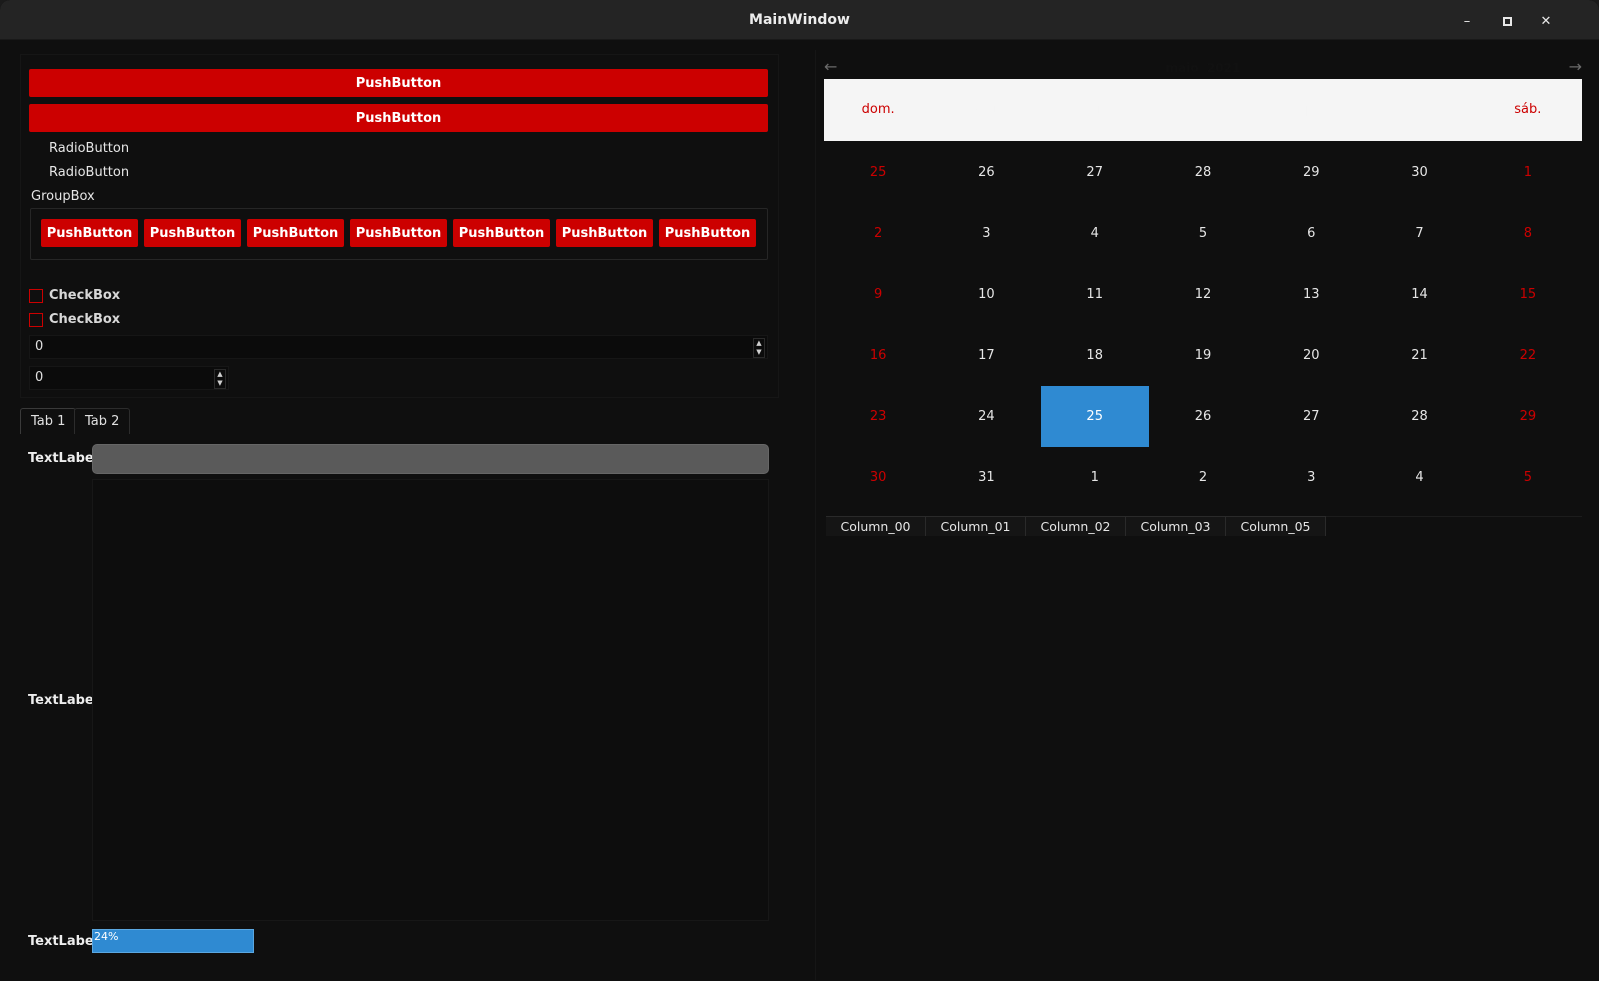 The height and width of the screenshot is (981, 1599). I want to click on calendar-day: 17, so click(986, 355).